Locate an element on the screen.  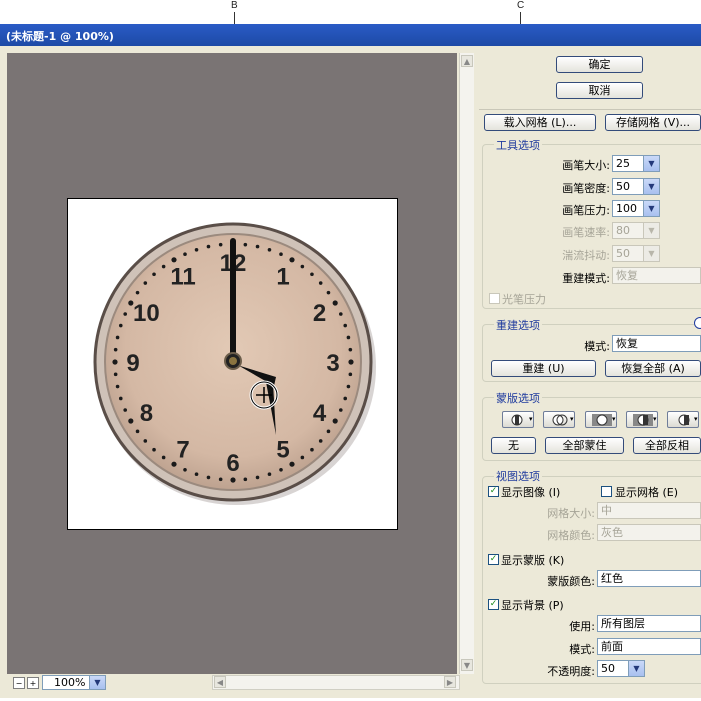
window-title: (未标题-1 @ 100%) is located at coordinates (60, 36).